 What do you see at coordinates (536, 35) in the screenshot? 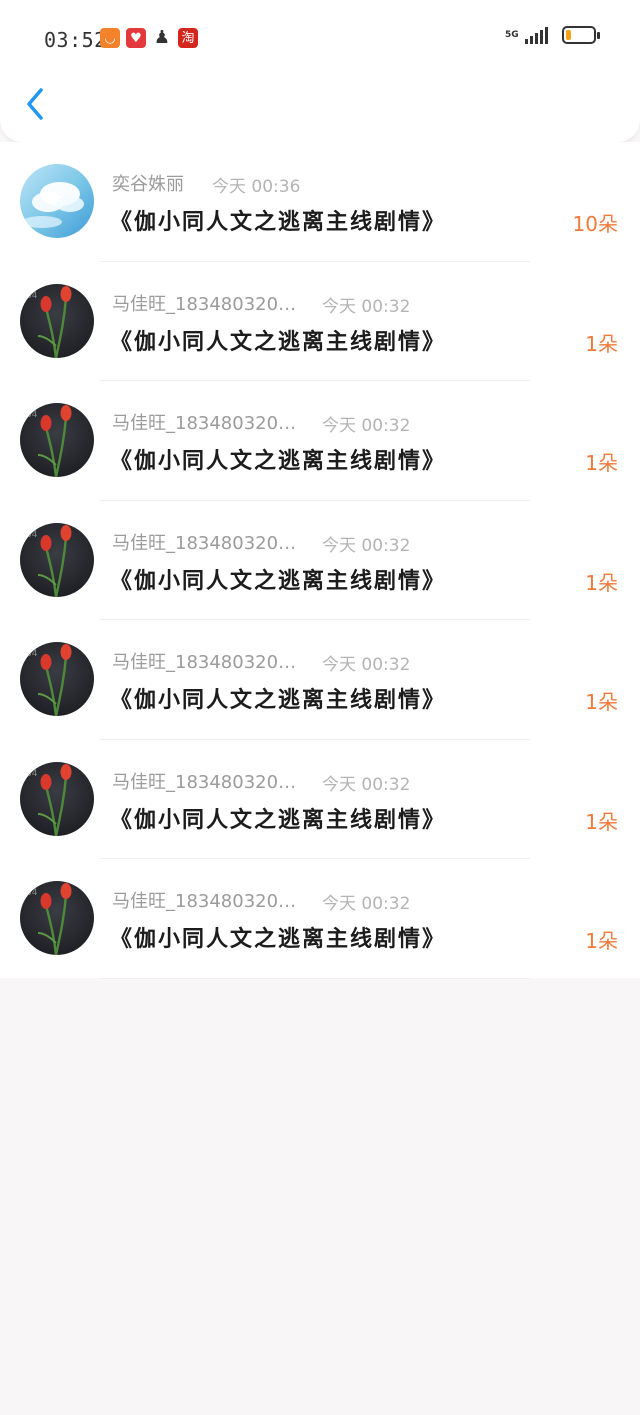
I see `signal-icon` at bounding box center [536, 35].